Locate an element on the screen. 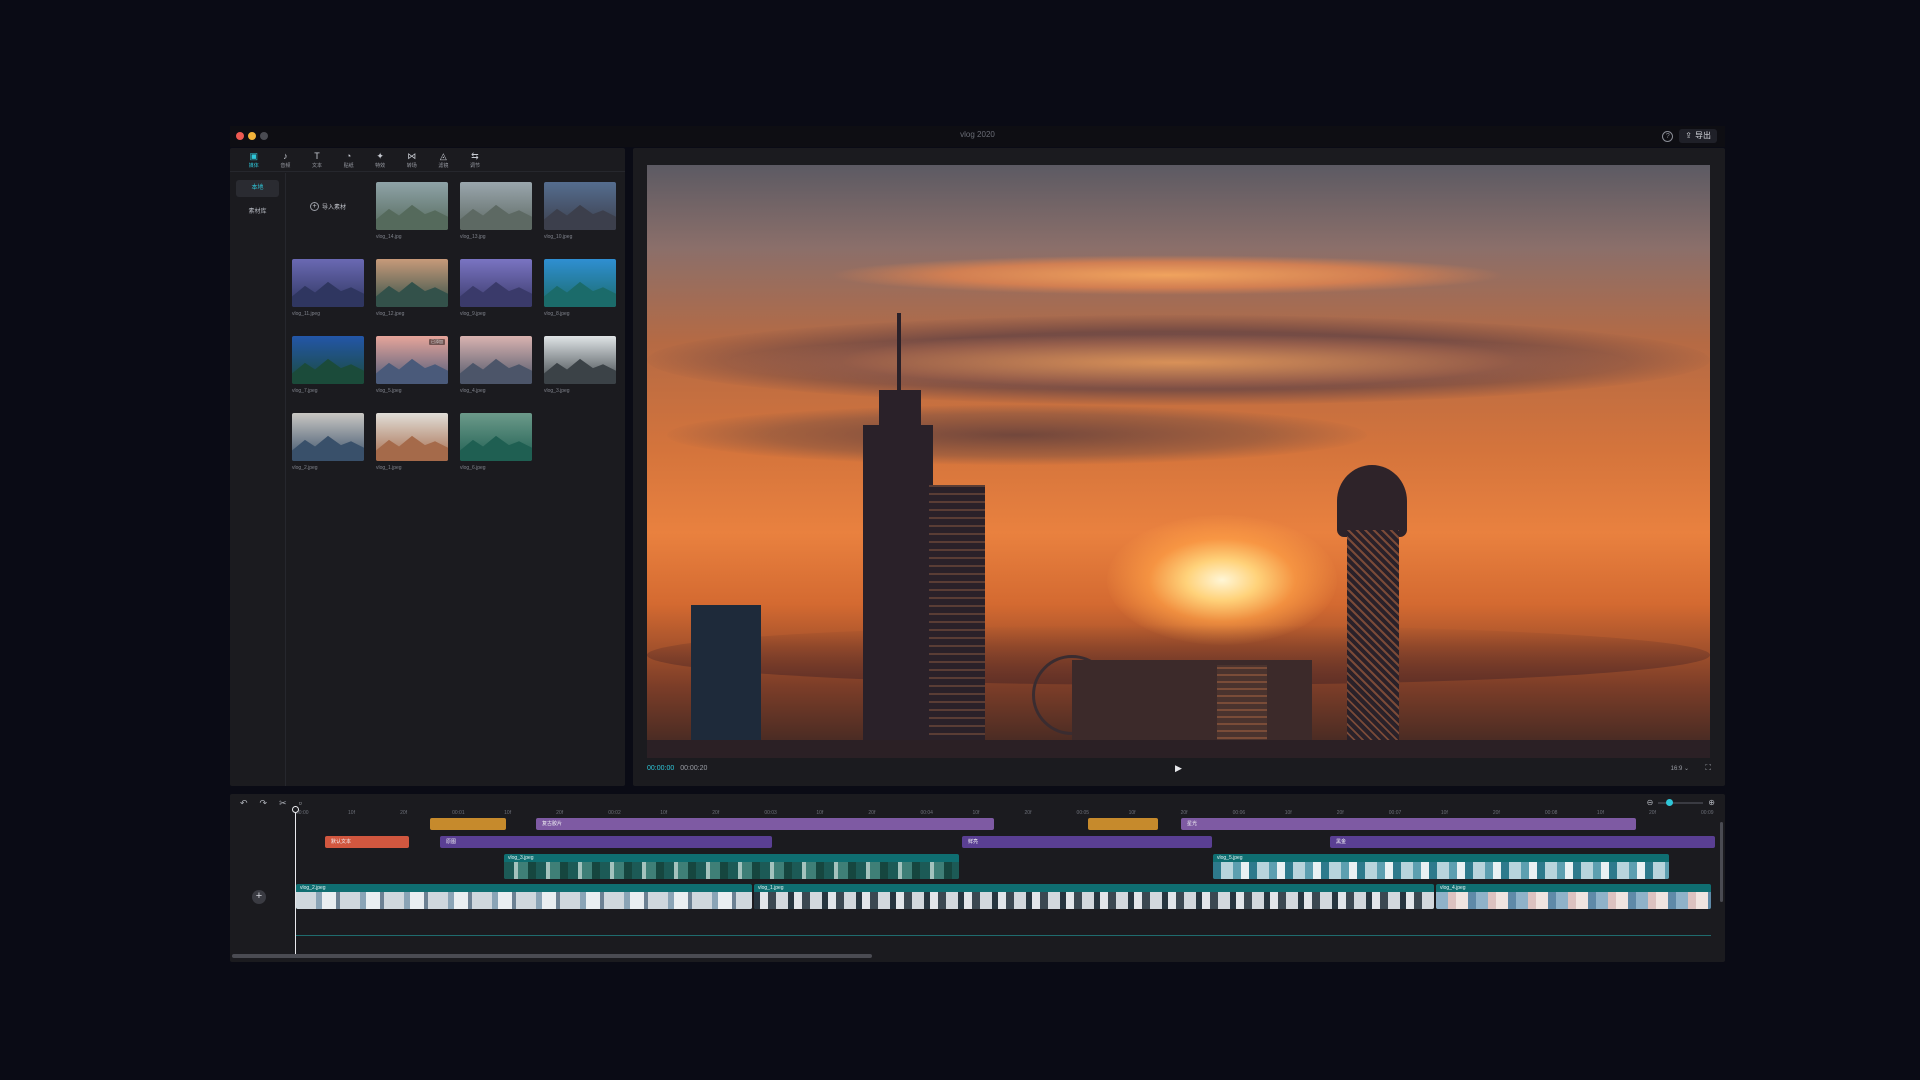  media-item: vlog_7.jpeg is located at coordinates (328, 365).